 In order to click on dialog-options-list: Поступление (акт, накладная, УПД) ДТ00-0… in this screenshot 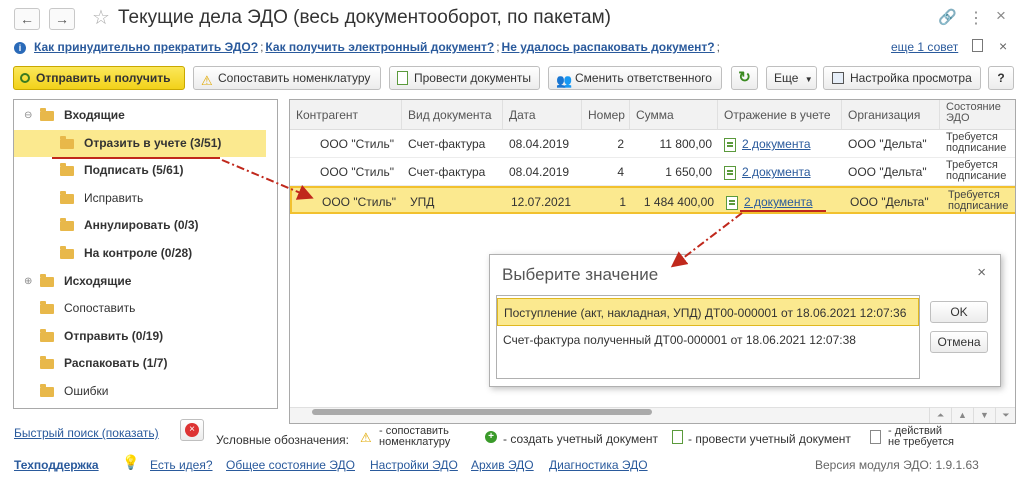, I will do `click(708, 337)`.